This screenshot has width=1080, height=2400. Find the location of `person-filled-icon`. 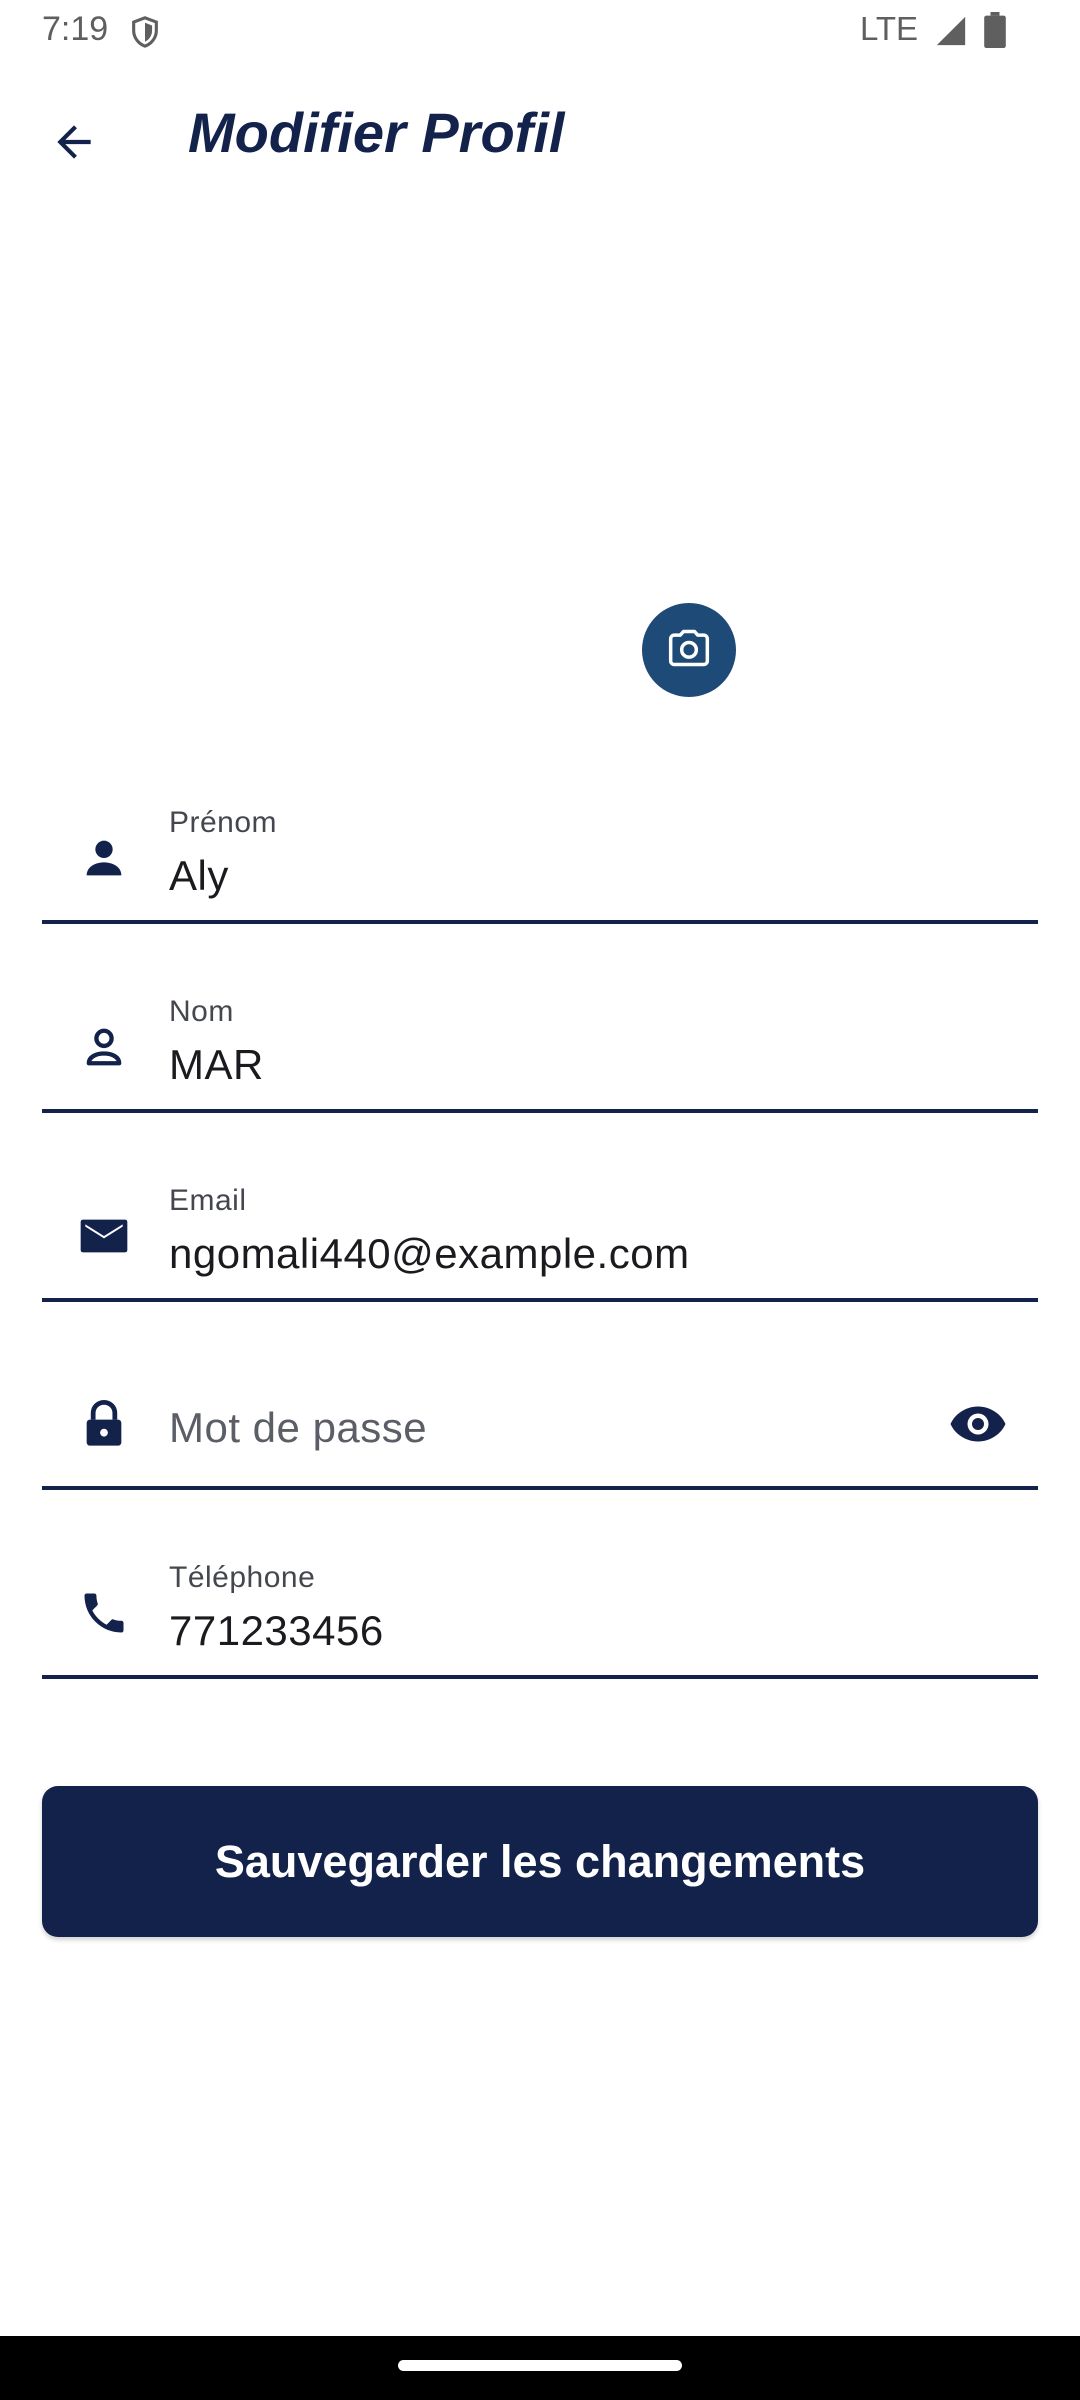

person-filled-icon is located at coordinates (104, 858).